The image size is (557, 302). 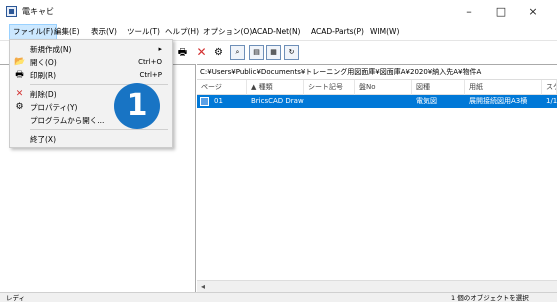 What do you see at coordinates (329, 87) in the screenshot?
I see `column-sheet: シート記号` at bounding box center [329, 87].